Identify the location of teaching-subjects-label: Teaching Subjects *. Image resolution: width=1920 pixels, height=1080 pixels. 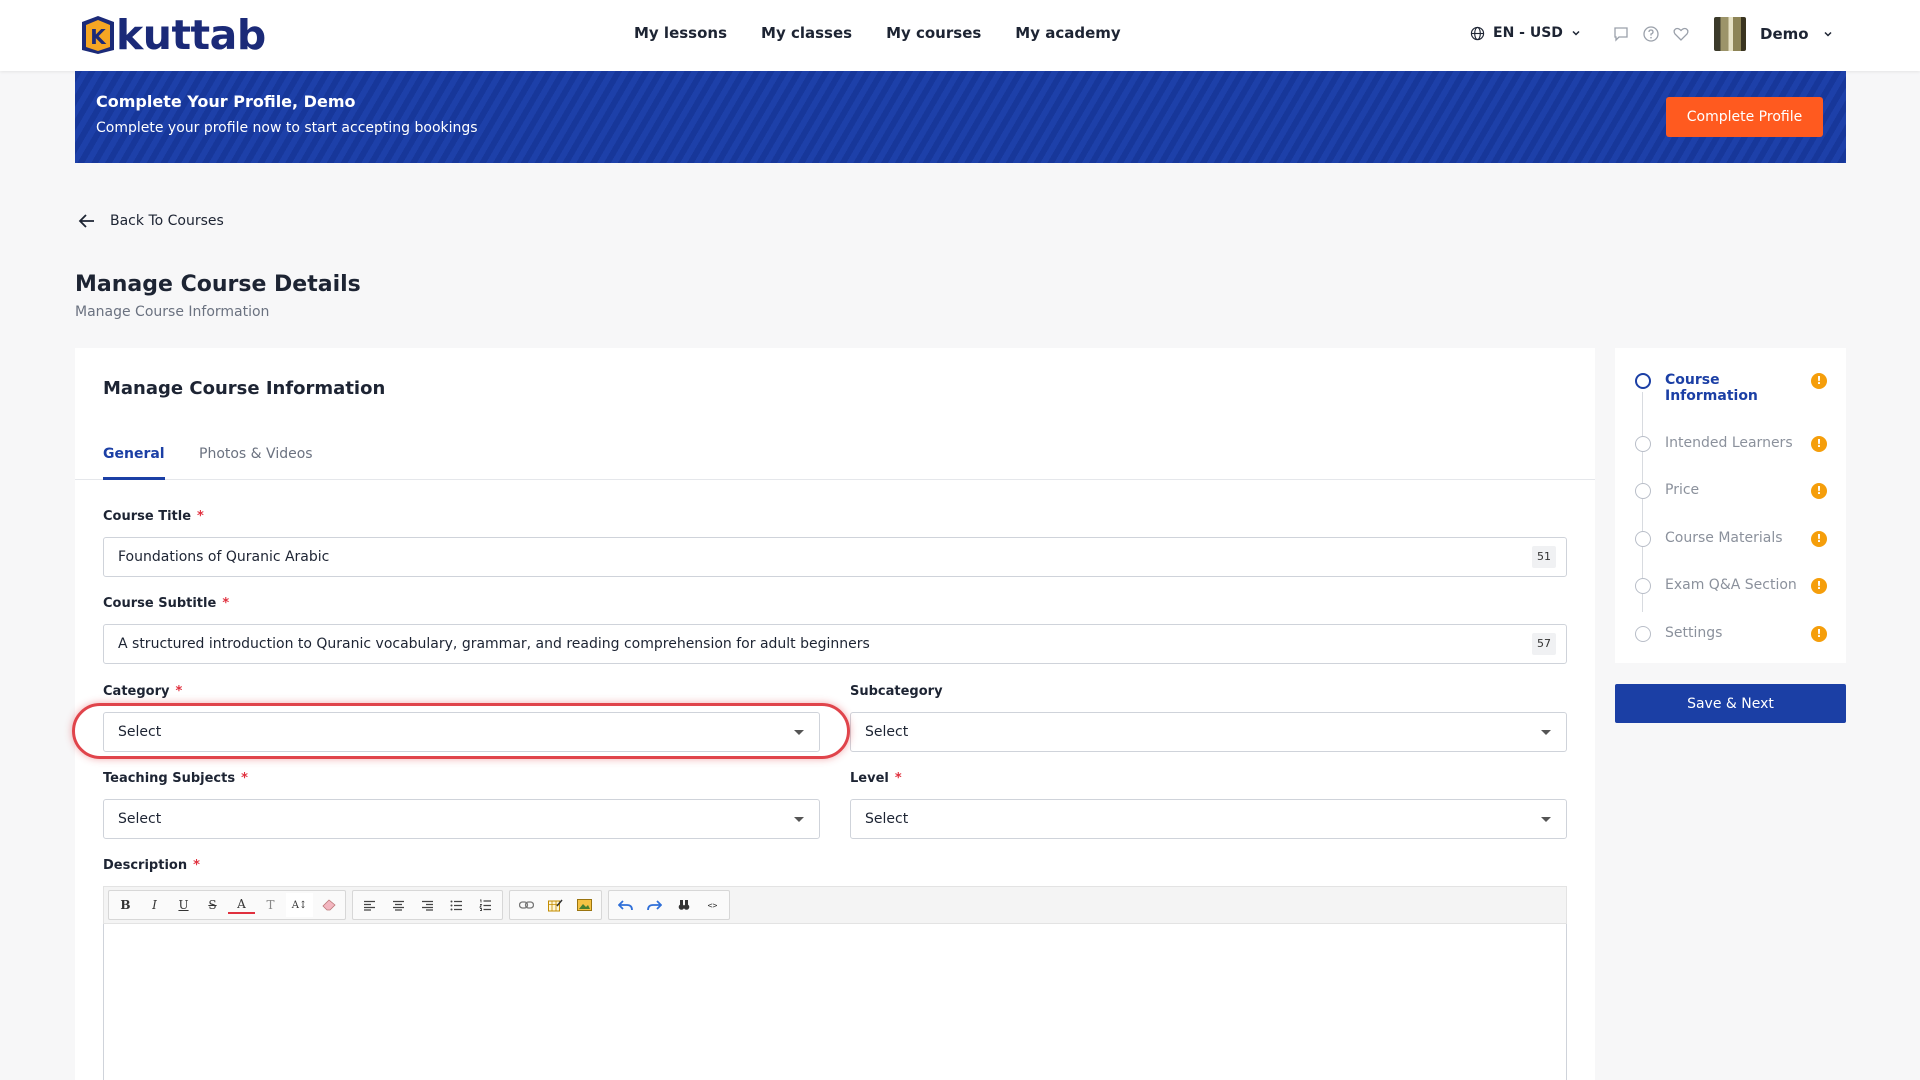
(175, 778).